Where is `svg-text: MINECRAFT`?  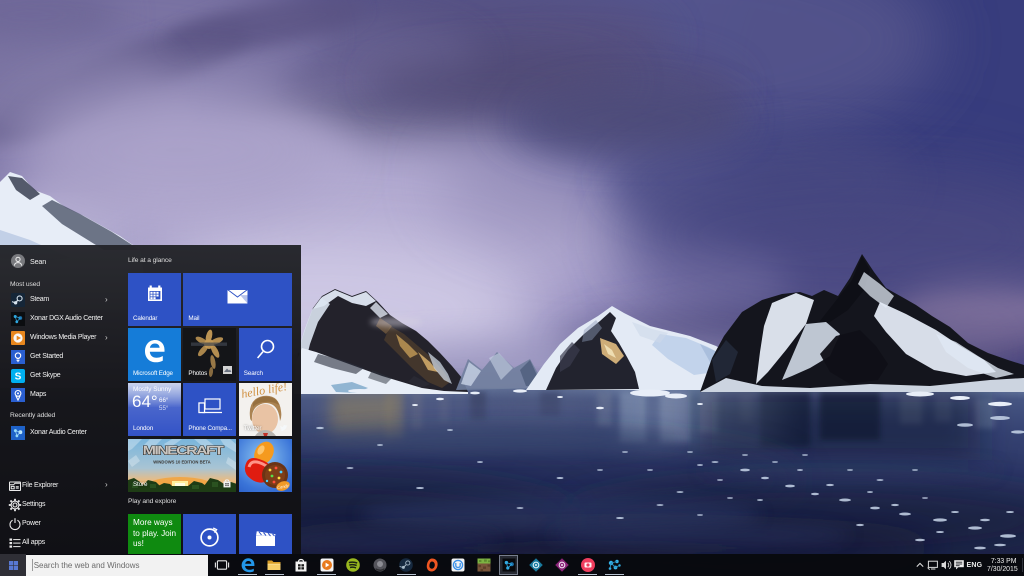
svg-text: MINECRAFT is located at coordinates (184, 450).